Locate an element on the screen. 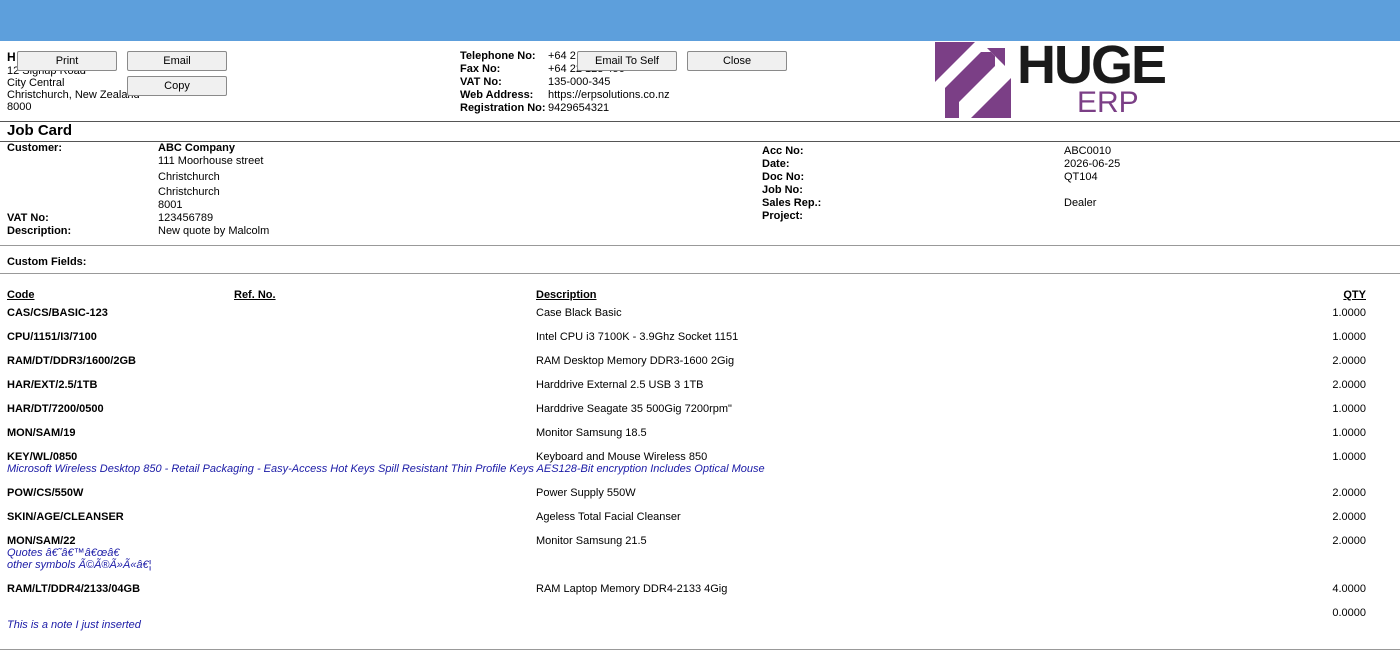 Image resolution: width=1400 pixels, height=652 pixels. column-header-description: Description is located at coordinates (566, 295).